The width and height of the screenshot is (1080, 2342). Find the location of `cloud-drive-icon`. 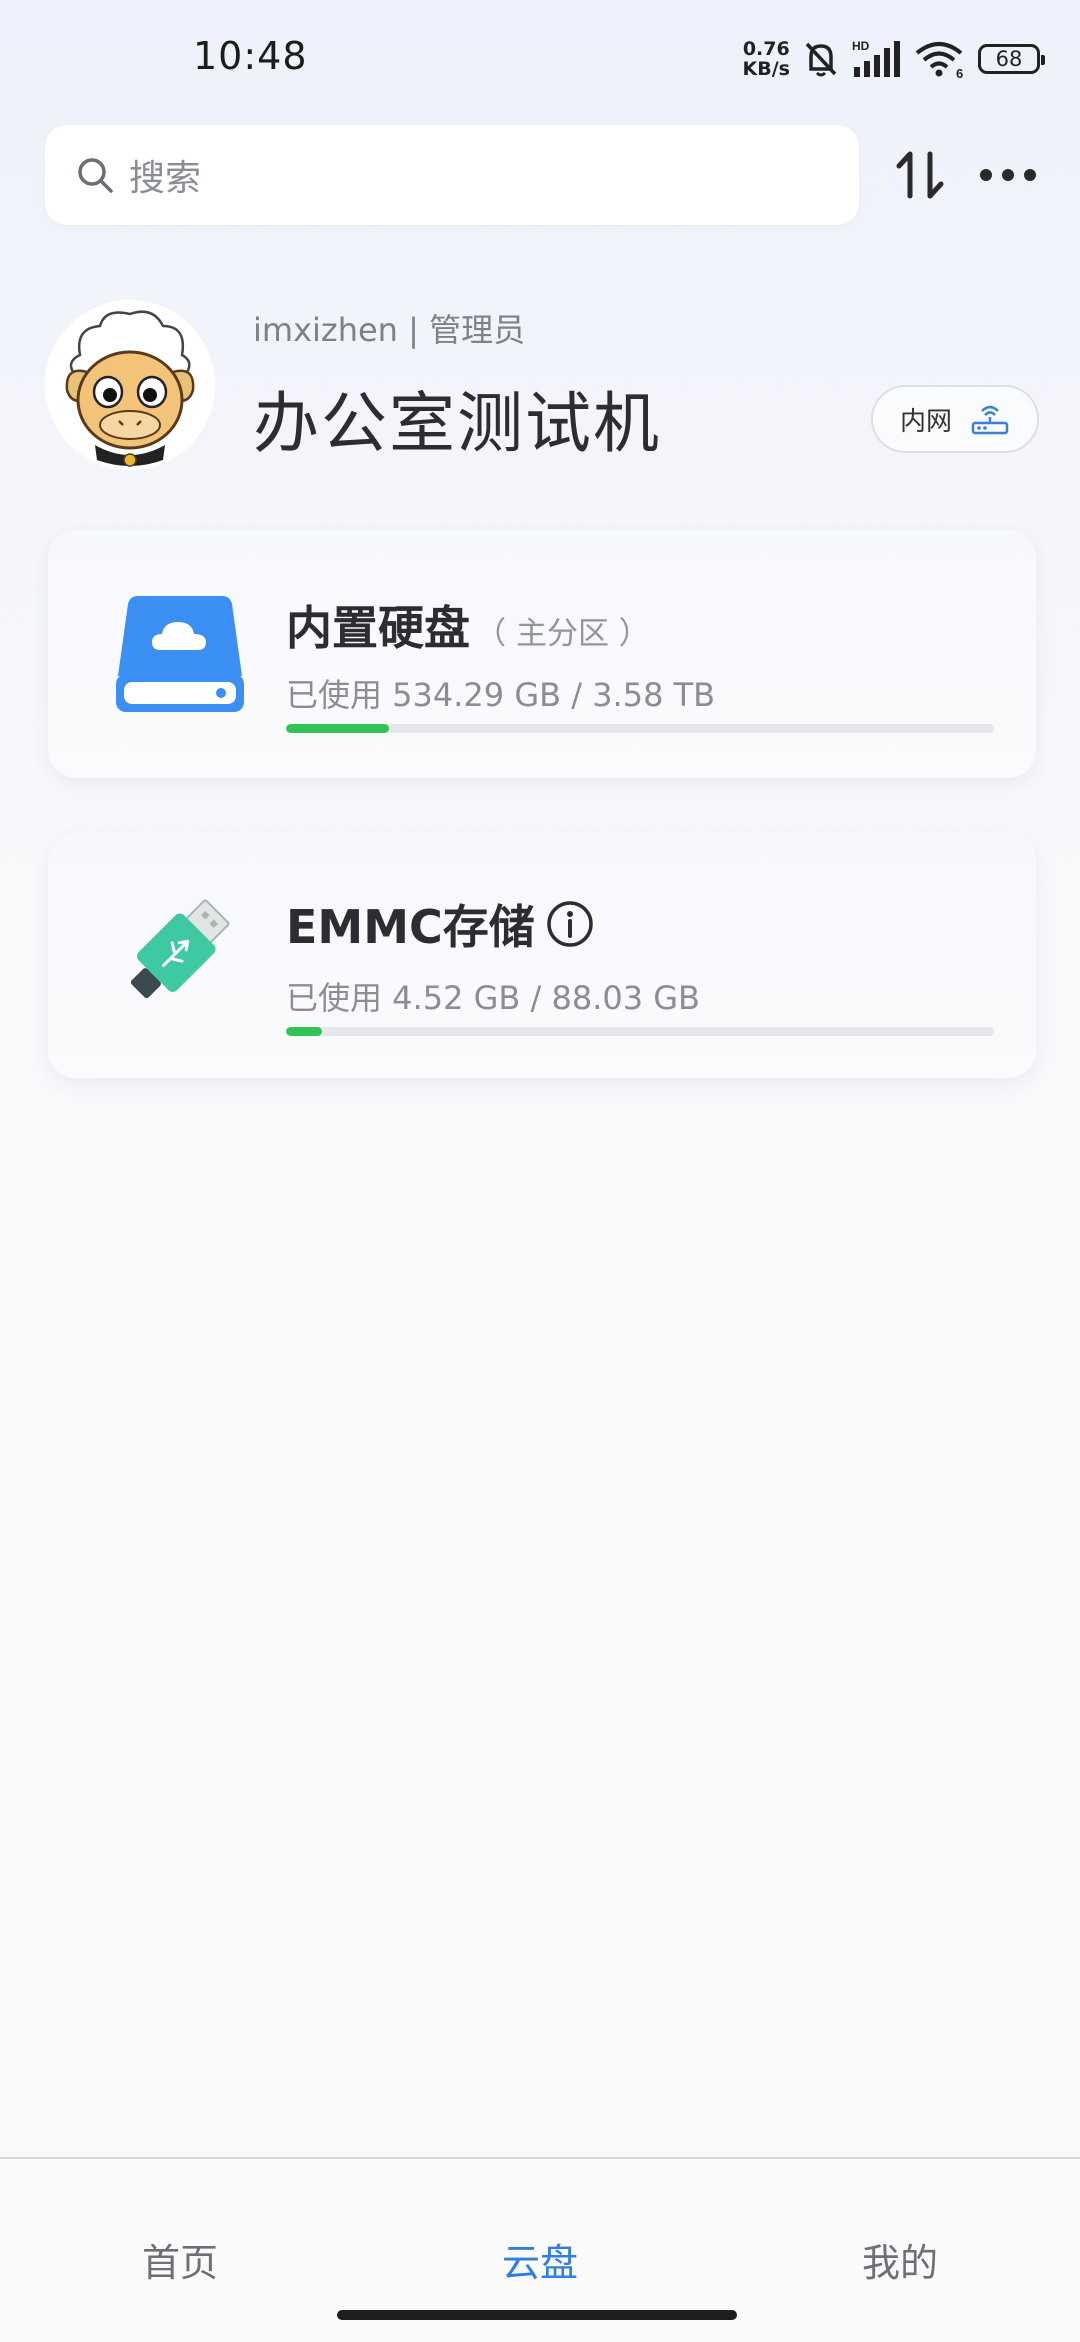

cloud-drive-icon is located at coordinates (180, 654).